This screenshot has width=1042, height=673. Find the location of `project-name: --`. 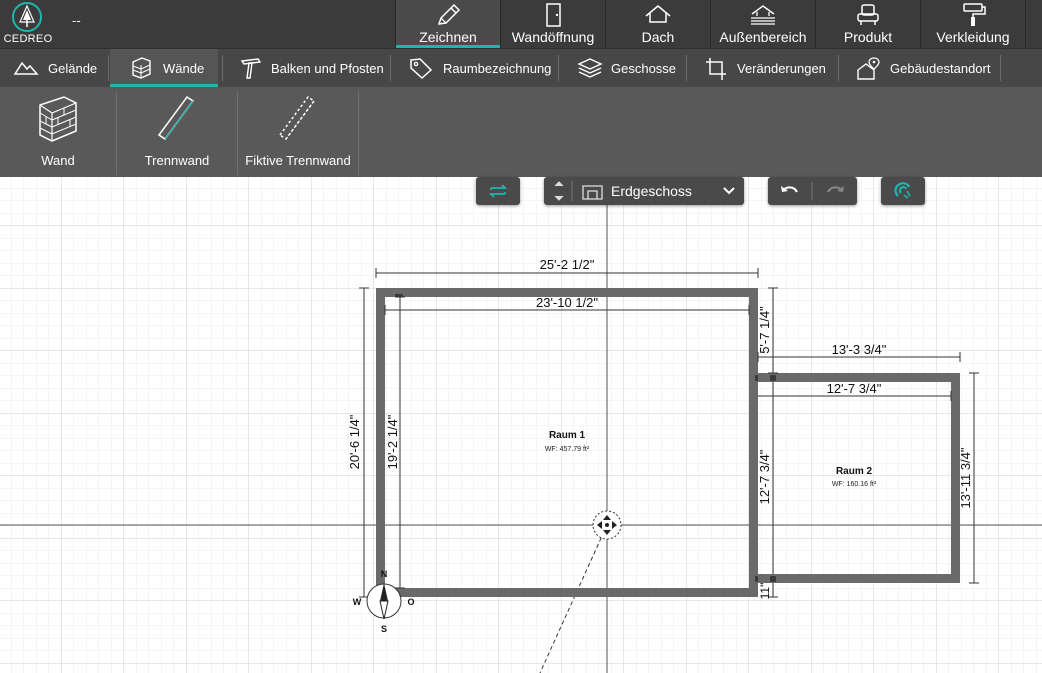

project-name: -- is located at coordinates (76, 20).